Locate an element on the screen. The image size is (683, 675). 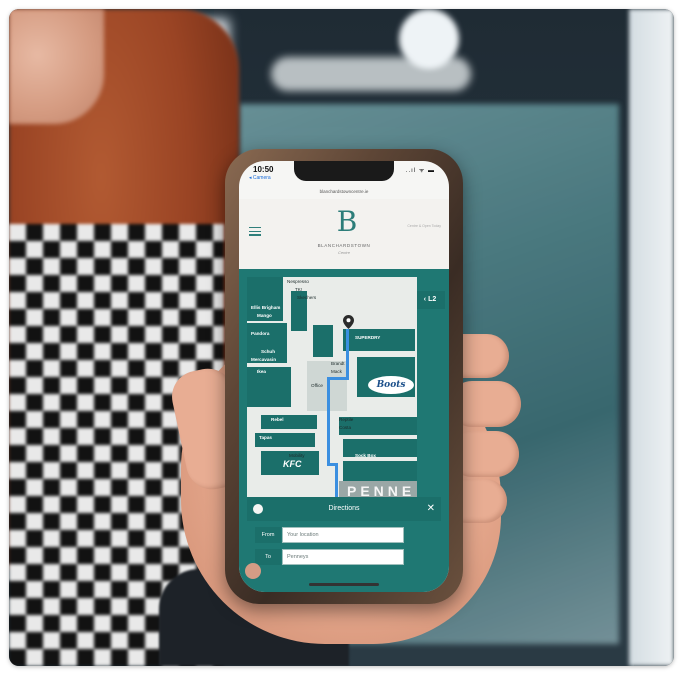
right-wall is located at coordinates (651, 337).